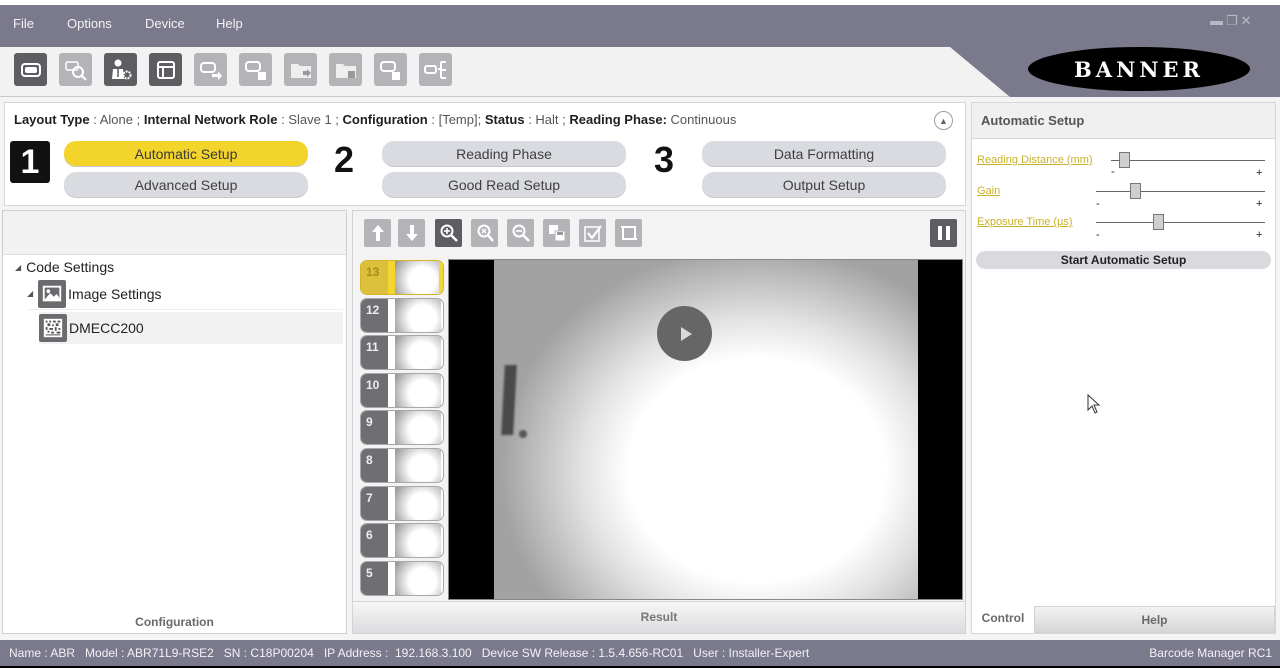 The height and width of the screenshot is (668, 1280). What do you see at coordinates (402, 277) in the screenshot?
I see `thumbnail-13: 13` at bounding box center [402, 277].